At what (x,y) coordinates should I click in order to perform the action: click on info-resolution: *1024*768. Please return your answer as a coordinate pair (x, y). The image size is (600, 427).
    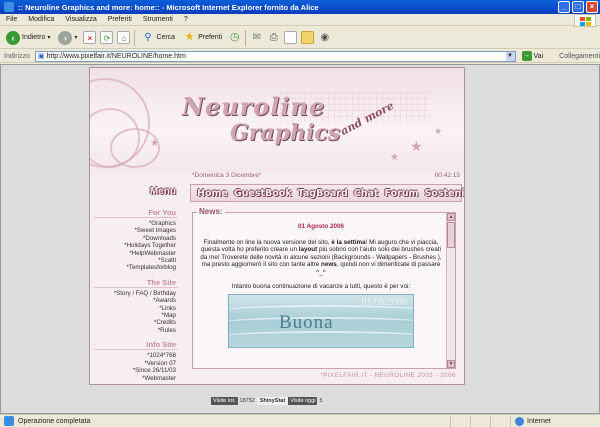
    Looking at the image, I should click on (161, 356).